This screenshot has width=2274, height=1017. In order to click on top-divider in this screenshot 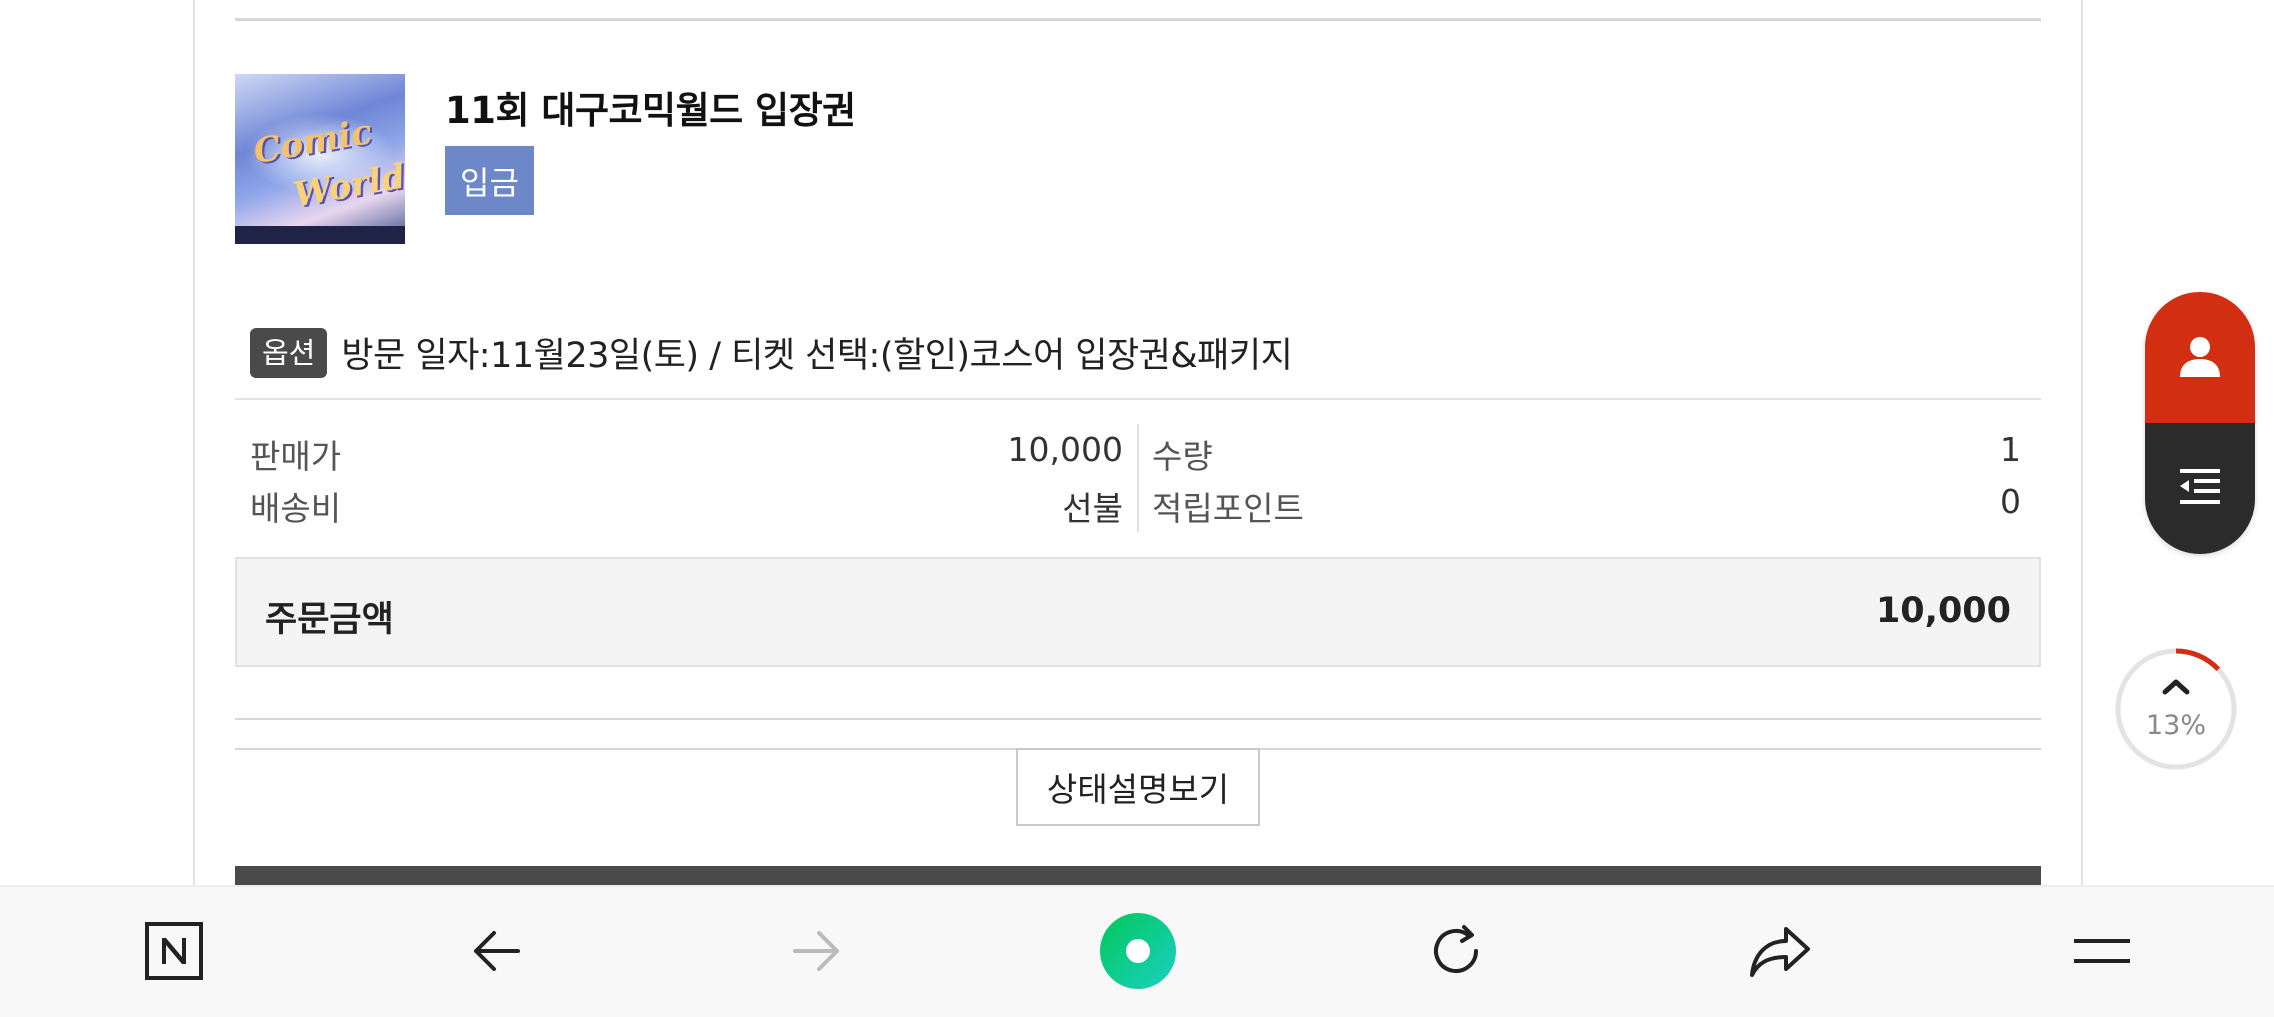, I will do `click(1138, 19)`.